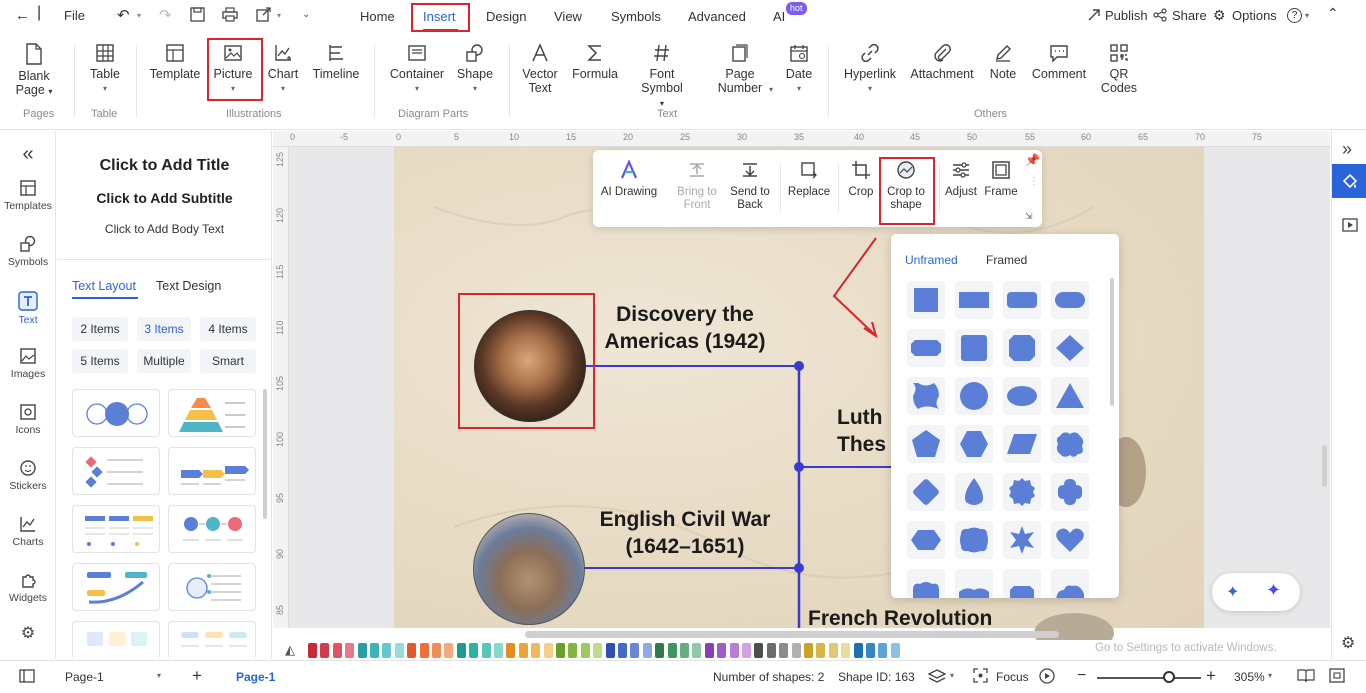 This screenshot has height=693, width=1366. I want to click on undo-dropdown-icon: ▾, so click(139, 15).